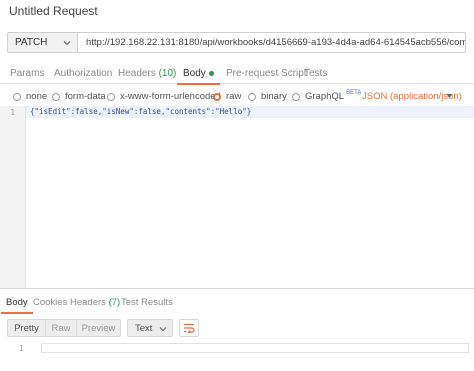 The height and width of the screenshot is (371, 474). What do you see at coordinates (237, 304) in the screenshot?
I see `response-tabs: Body Cookies Headers (7) Test Results` at bounding box center [237, 304].